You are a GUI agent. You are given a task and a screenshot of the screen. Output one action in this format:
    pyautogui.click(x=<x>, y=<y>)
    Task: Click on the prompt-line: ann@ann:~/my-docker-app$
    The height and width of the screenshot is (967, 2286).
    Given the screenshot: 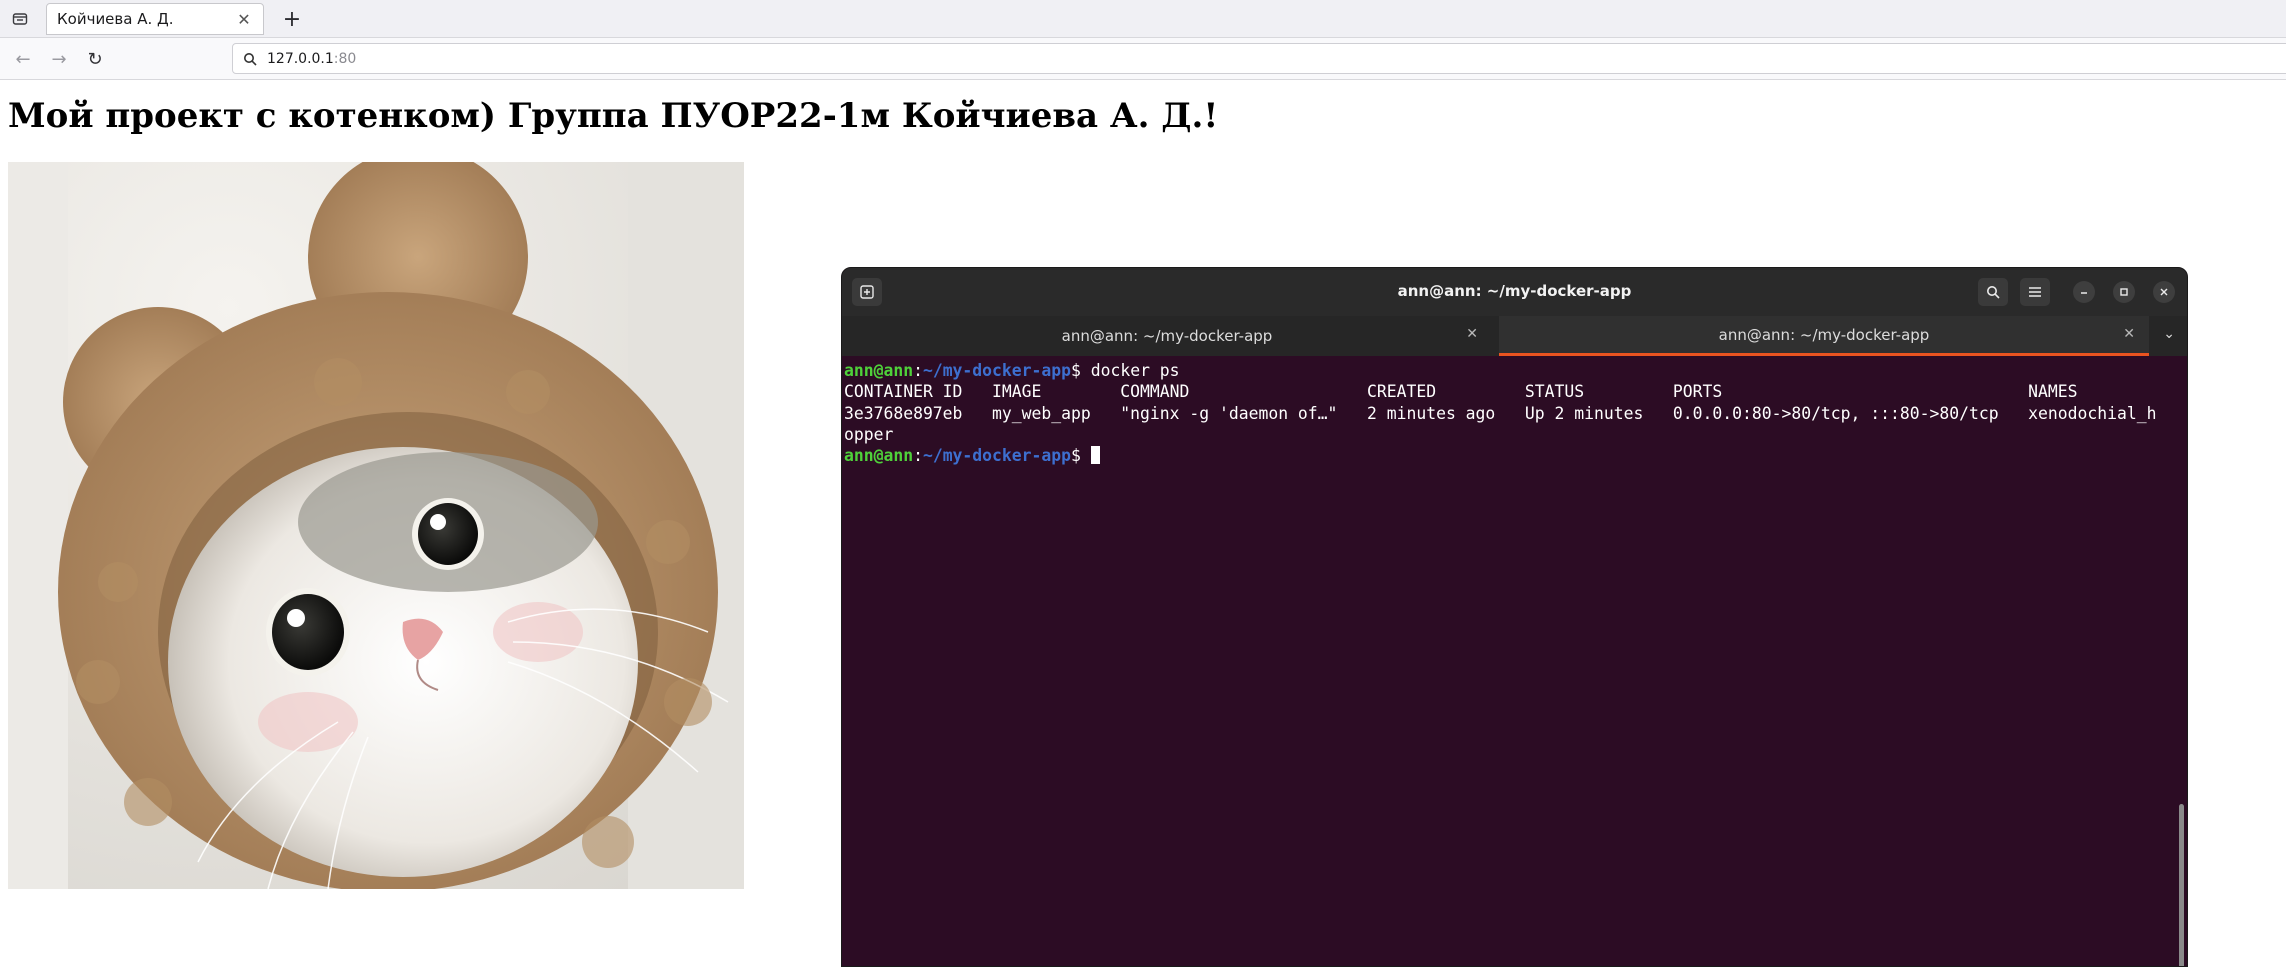 What is the action you would take?
    pyautogui.click(x=1508, y=455)
    